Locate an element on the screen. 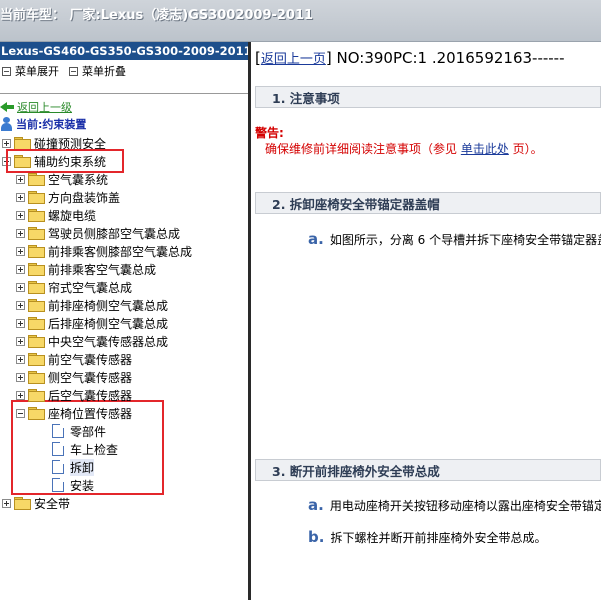  tree-item-srs-child: 前排乘客侧膝部空气囊总成 is located at coordinates (104, 251).